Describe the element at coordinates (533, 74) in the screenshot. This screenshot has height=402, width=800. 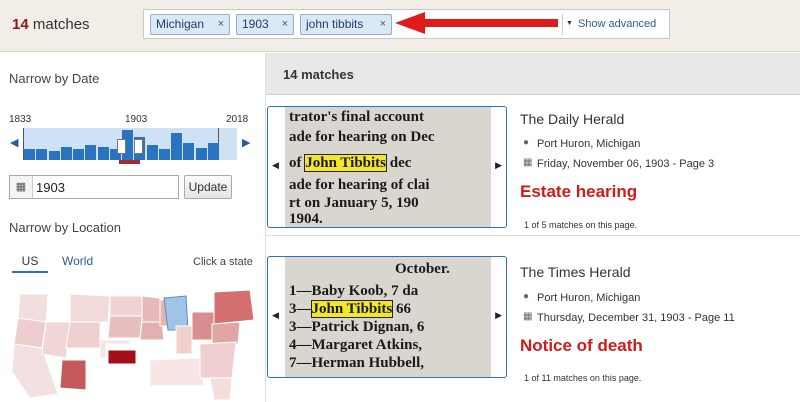
I see `results-header: 14 matches` at that location.